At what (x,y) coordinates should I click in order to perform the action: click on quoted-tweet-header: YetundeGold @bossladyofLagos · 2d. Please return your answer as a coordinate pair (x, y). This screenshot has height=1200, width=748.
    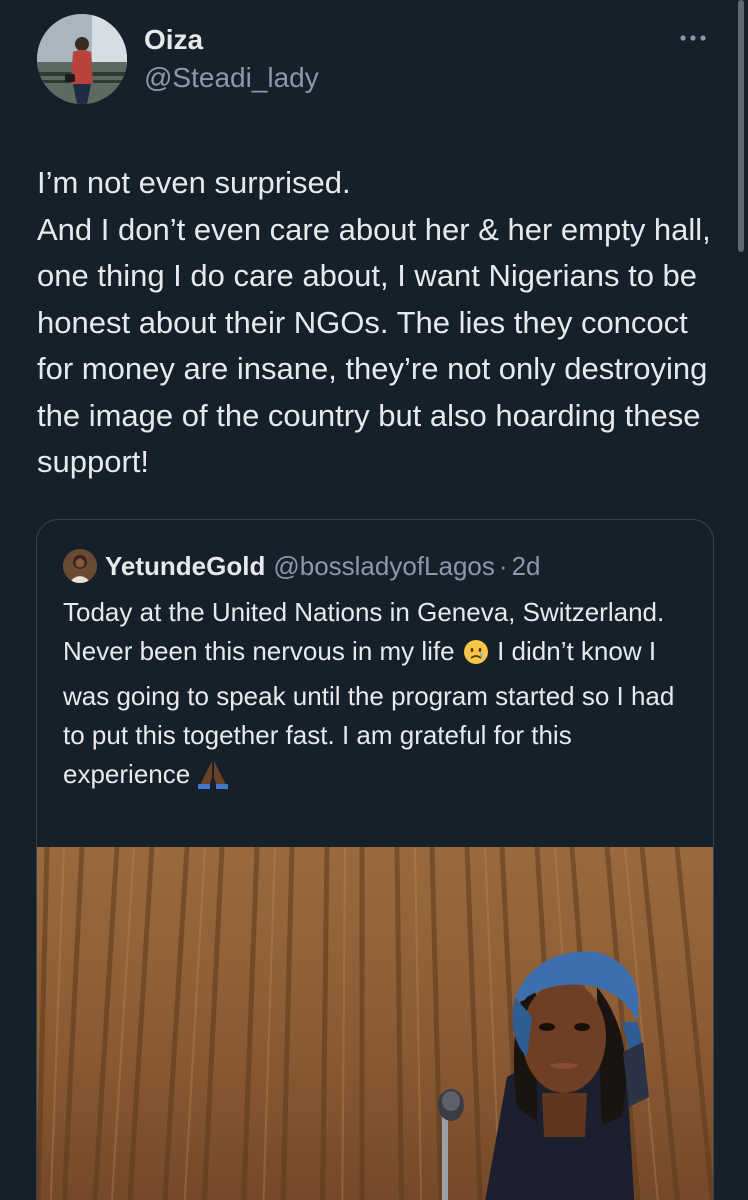
    Looking at the image, I should click on (301, 566).